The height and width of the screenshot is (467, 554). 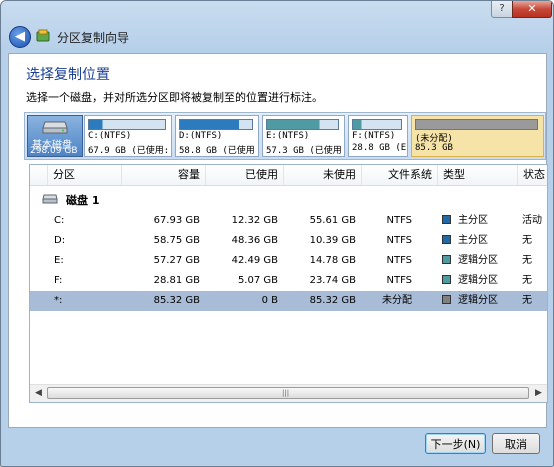 What do you see at coordinates (288, 136) in the screenshot?
I see `partition-tile-label: E:(NTFS)` at bounding box center [288, 136].